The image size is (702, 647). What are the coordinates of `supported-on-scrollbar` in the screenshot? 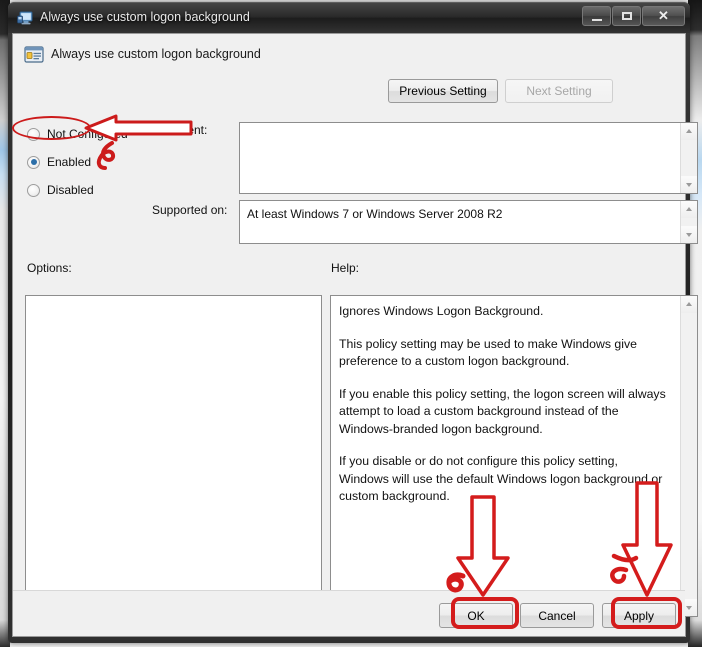 It's located at (688, 222).